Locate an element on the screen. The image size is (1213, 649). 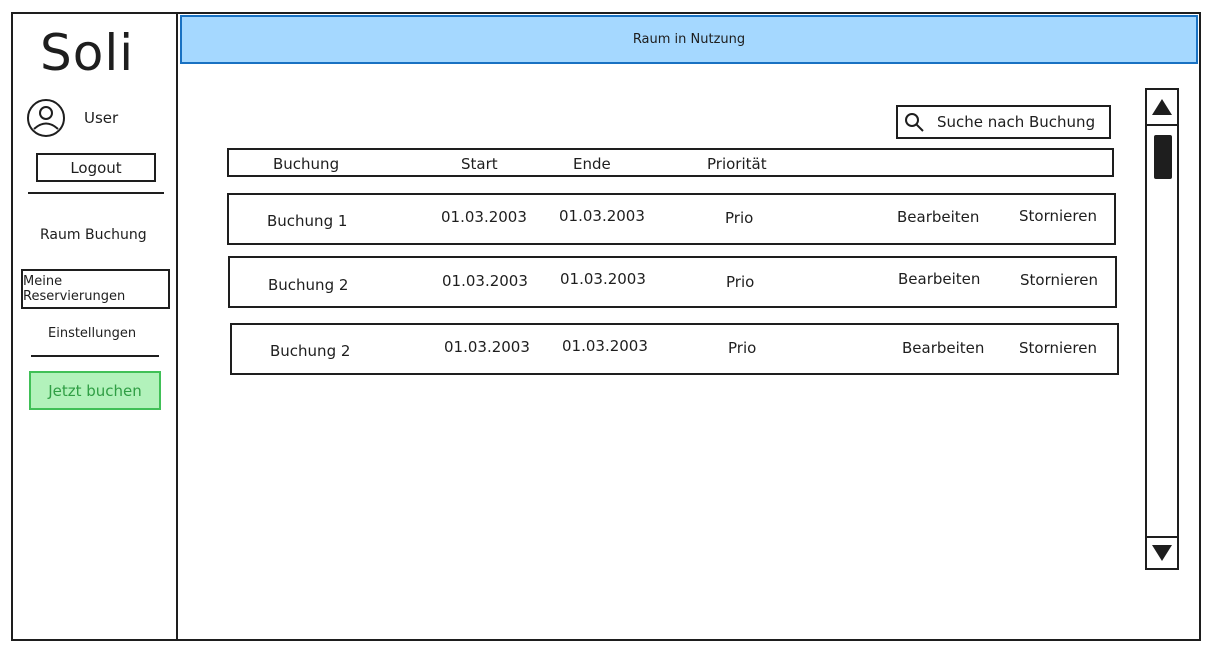
column-header-start: Start is located at coordinates (479, 164).